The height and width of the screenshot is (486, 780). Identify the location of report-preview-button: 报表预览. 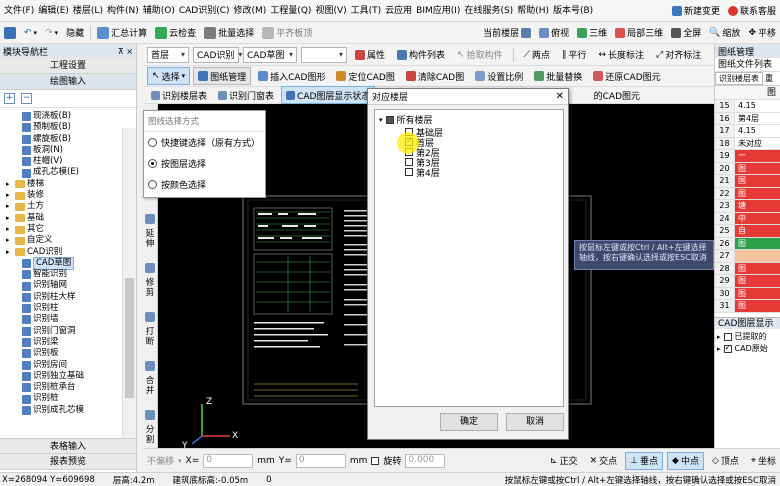
(68, 462).